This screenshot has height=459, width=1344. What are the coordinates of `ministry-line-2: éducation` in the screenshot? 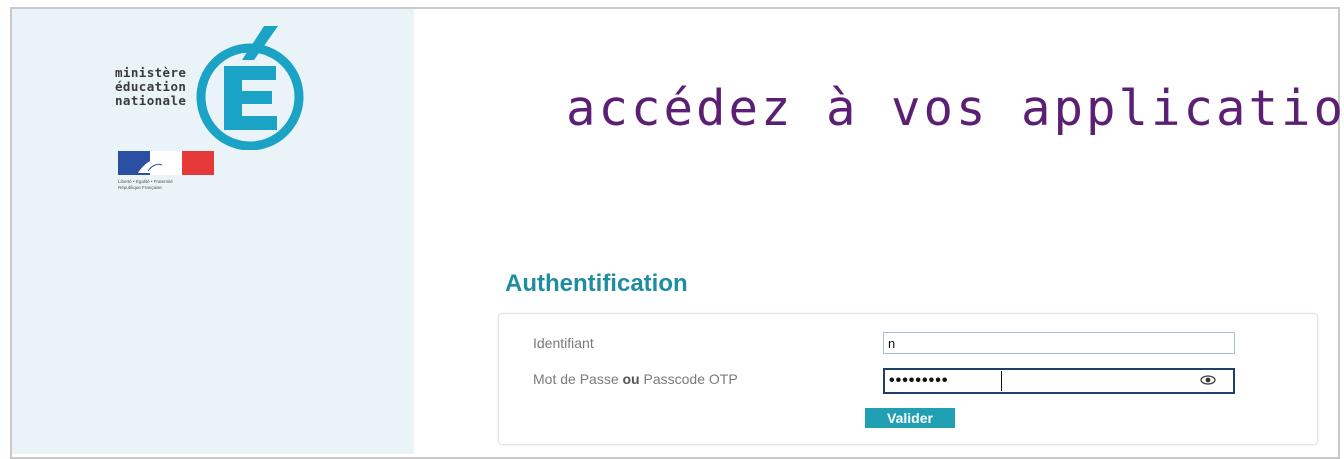 It's located at (151, 86).